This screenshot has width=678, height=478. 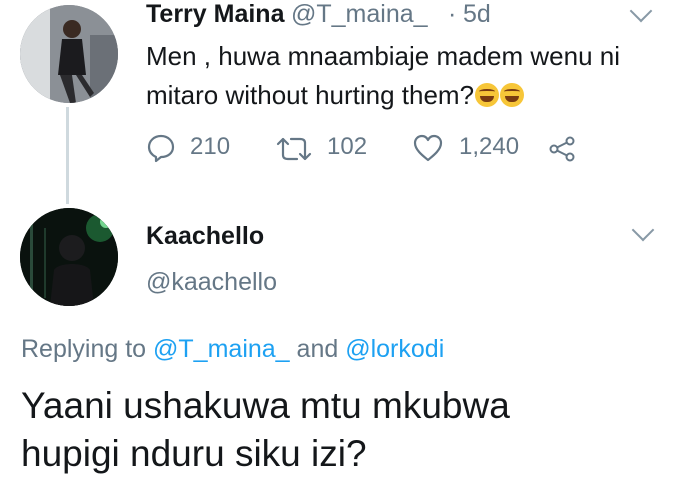 What do you see at coordinates (317, 349) in the screenshot?
I see `replying-to-and: and` at bounding box center [317, 349].